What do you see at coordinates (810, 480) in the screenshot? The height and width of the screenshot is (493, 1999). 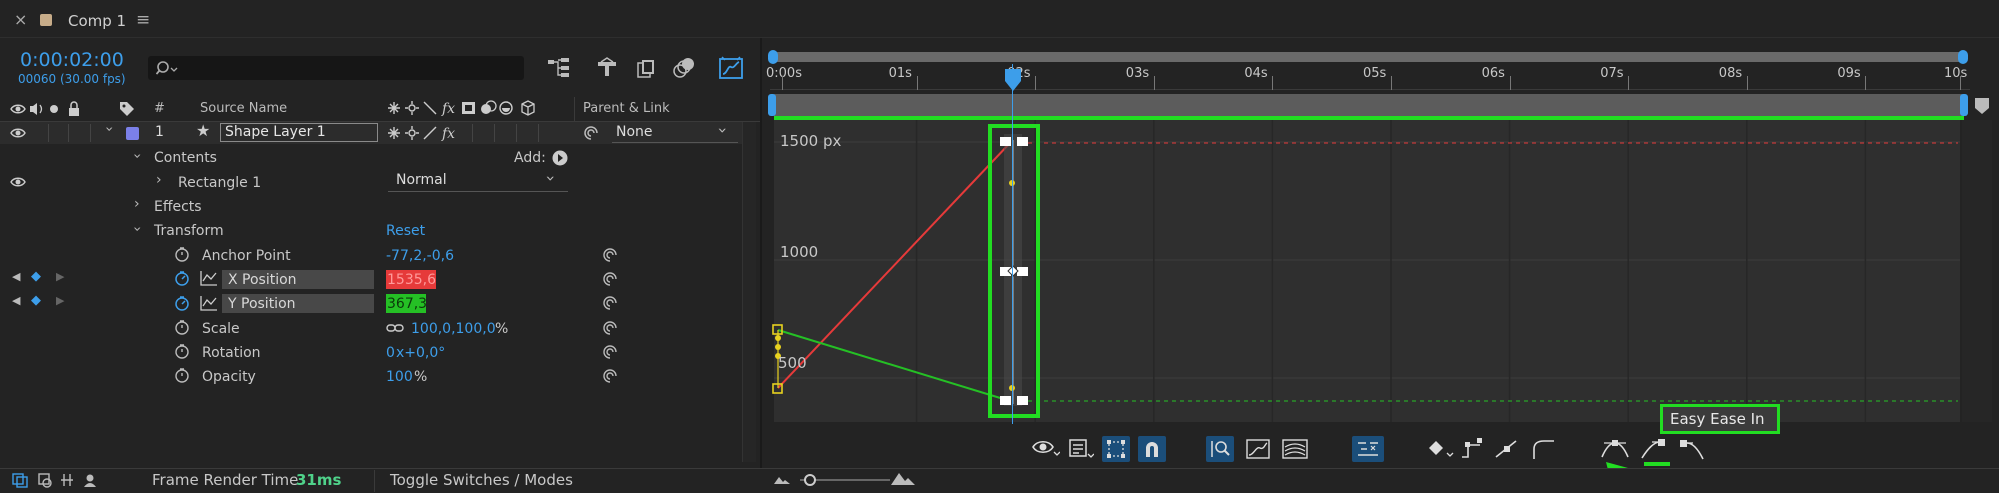 I see `zoom-slider-thumb` at bounding box center [810, 480].